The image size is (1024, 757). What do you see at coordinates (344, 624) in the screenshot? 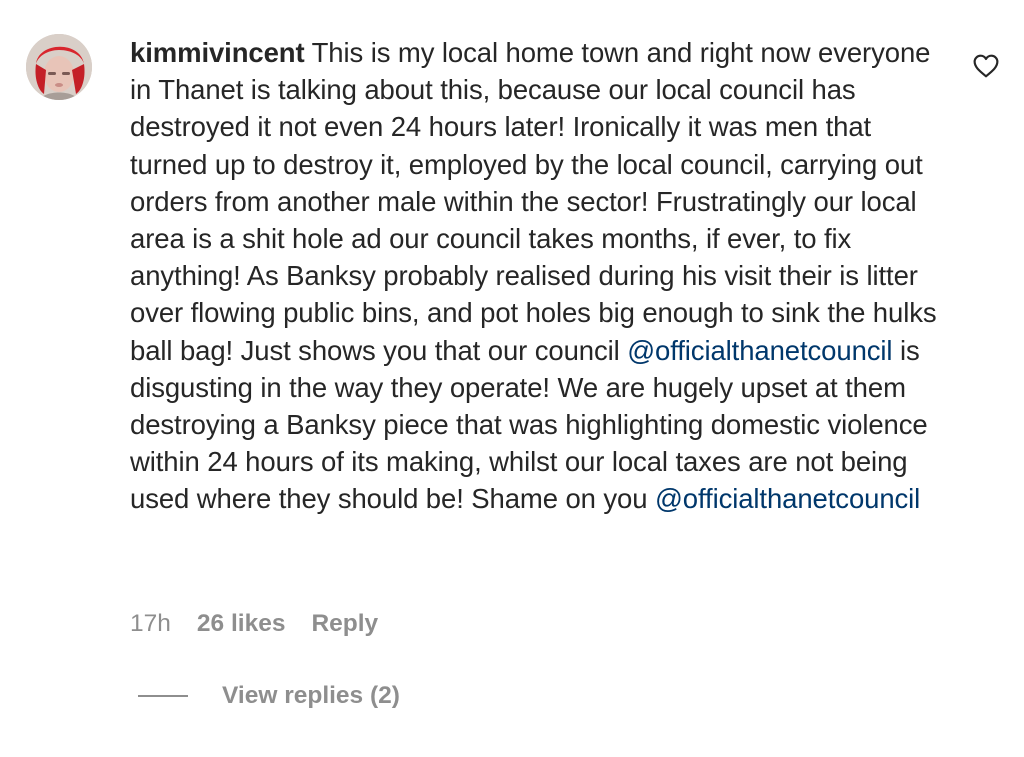
I see `reply-button: Reply` at bounding box center [344, 624].